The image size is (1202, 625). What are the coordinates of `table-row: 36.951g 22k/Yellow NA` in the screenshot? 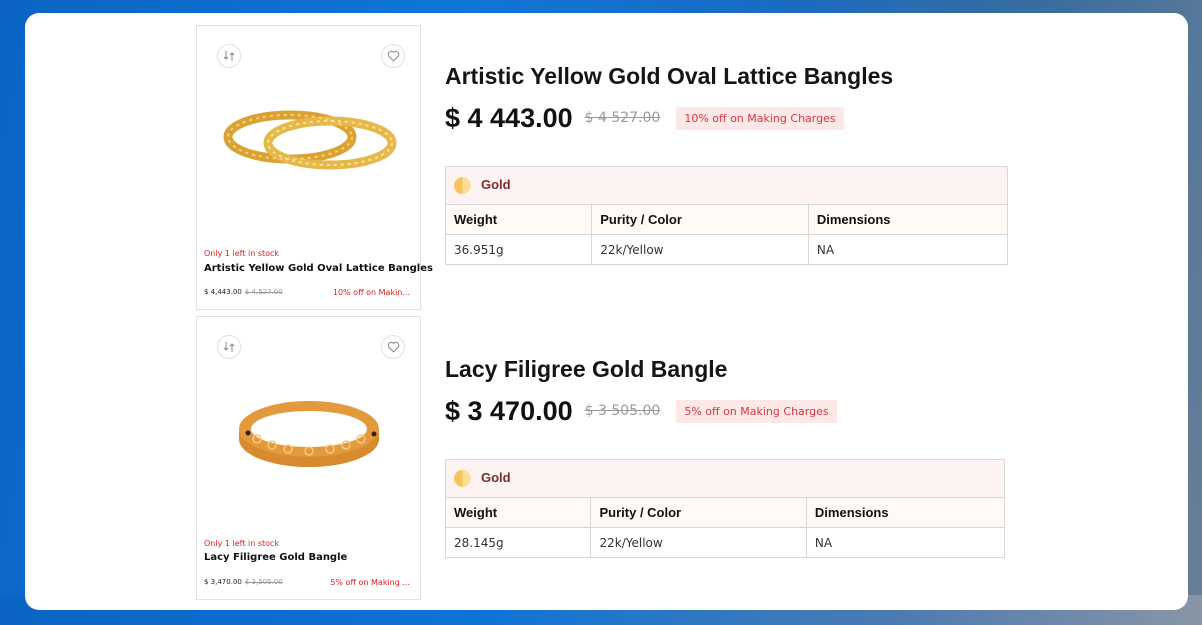 It's located at (726, 249).